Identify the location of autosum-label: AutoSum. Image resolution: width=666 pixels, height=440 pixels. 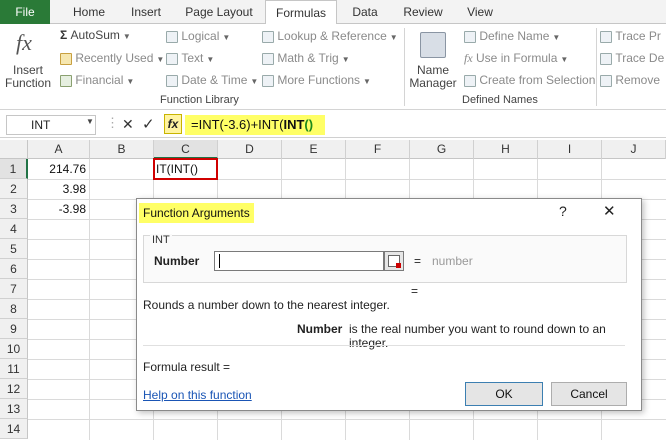
(95, 35).